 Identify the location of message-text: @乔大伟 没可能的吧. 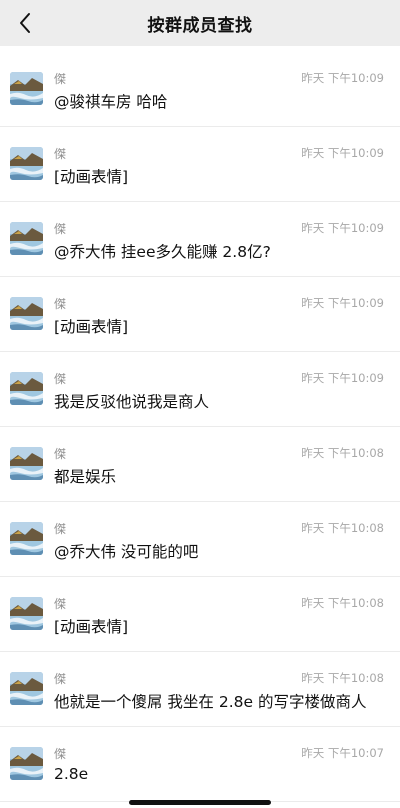
(126, 552).